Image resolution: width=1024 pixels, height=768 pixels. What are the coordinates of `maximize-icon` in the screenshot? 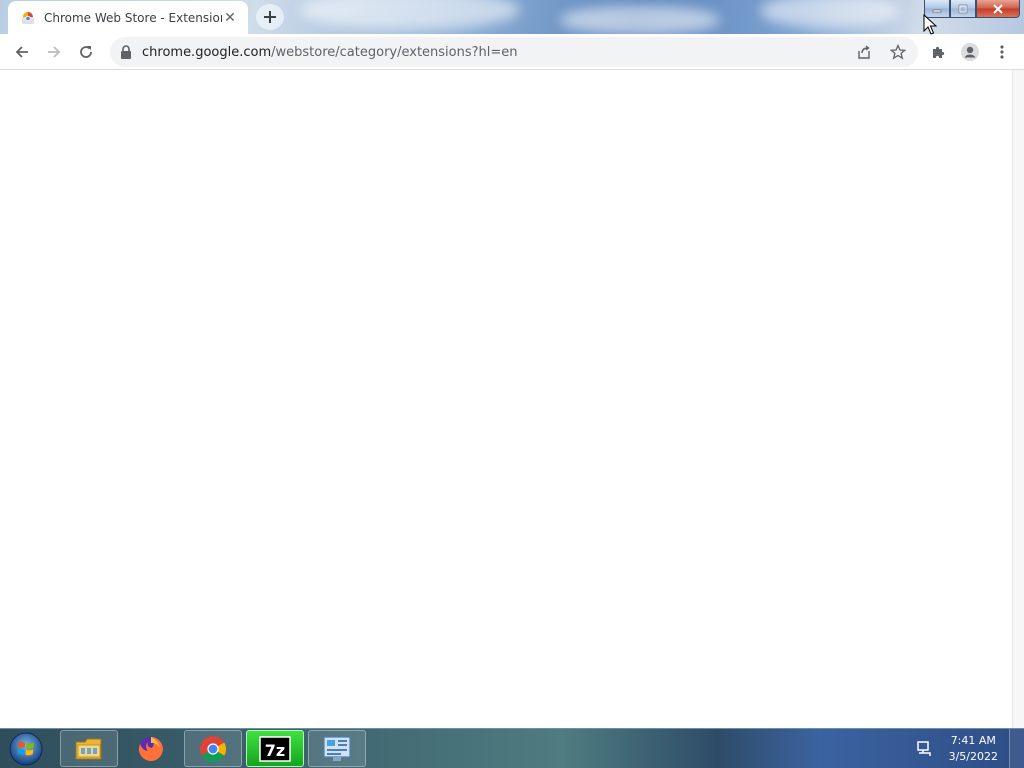 It's located at (963, 8).